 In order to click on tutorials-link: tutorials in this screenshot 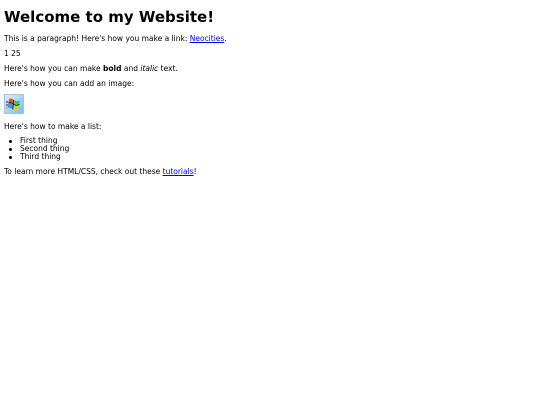, I will do `click(178, 171)`.